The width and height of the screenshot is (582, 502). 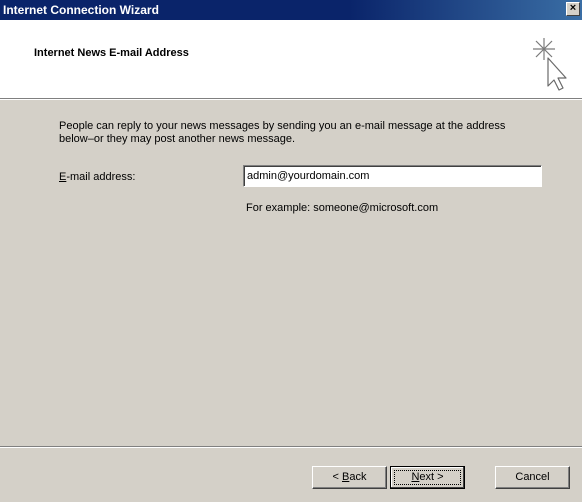 I want to click on next-button-focus-ring, so click(x=427, y=477).